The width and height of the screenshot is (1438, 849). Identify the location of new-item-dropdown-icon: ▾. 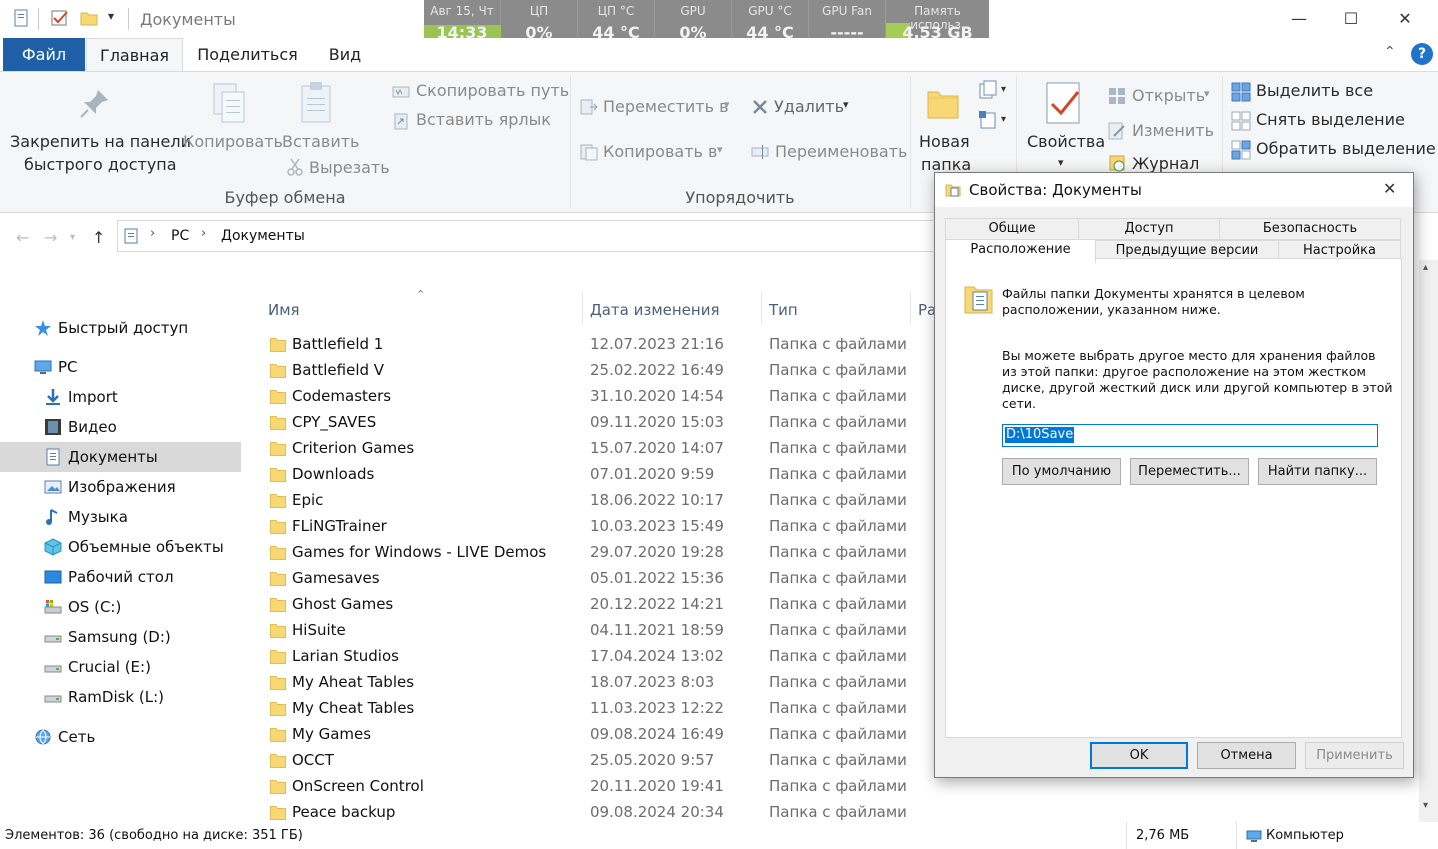
(1003, 89).